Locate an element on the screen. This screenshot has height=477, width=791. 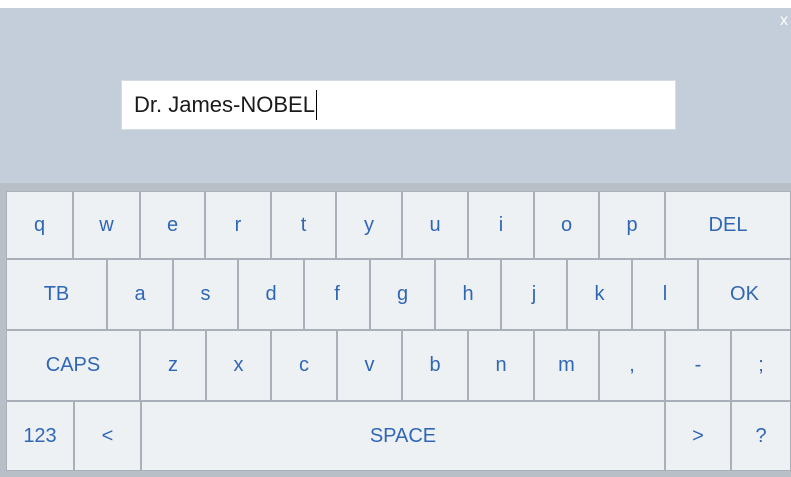
key-x: x is located at coordinates (238, 365).